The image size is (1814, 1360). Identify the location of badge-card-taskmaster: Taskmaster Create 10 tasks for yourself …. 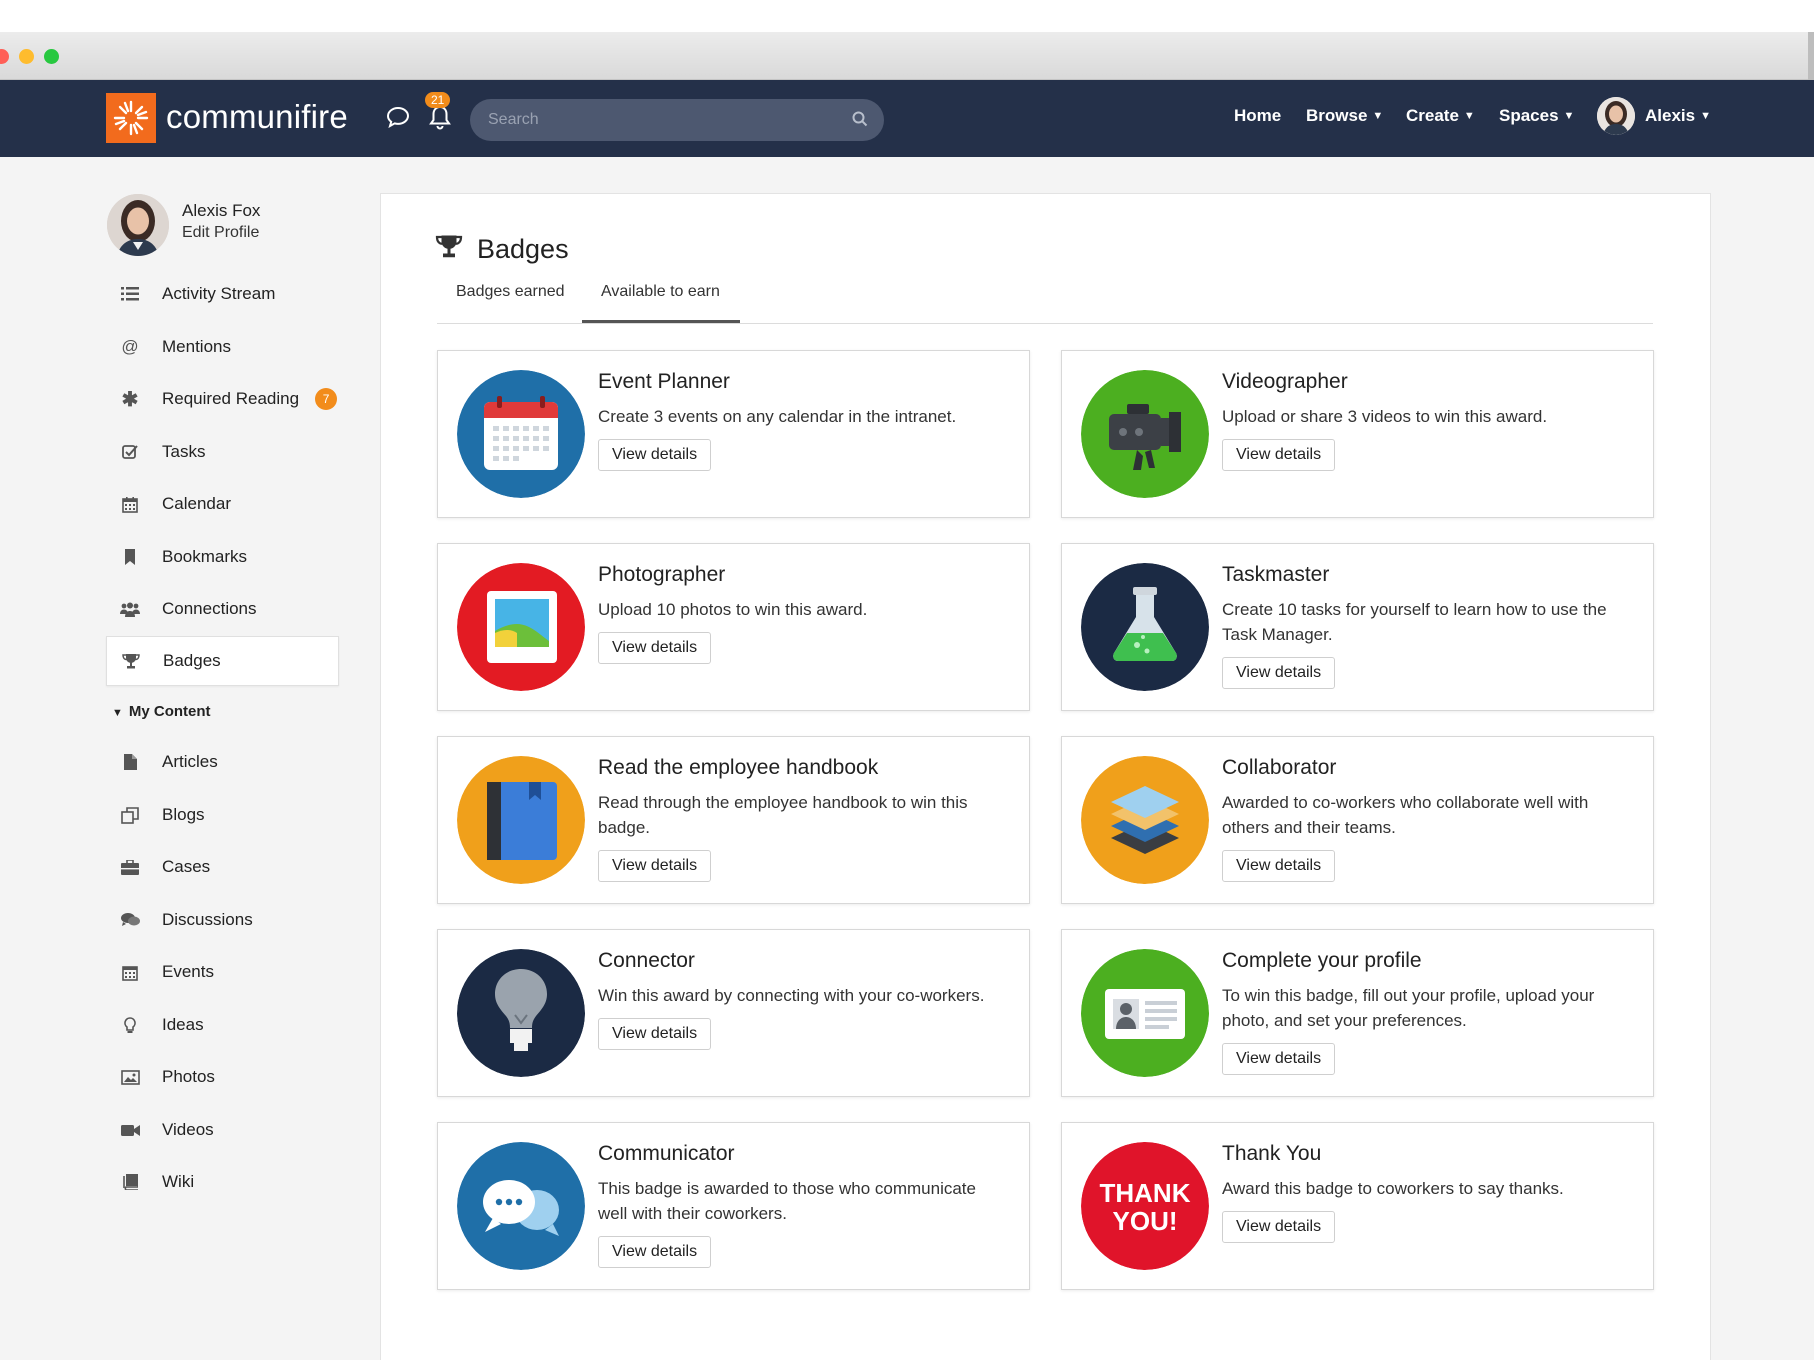
(1357, 627).